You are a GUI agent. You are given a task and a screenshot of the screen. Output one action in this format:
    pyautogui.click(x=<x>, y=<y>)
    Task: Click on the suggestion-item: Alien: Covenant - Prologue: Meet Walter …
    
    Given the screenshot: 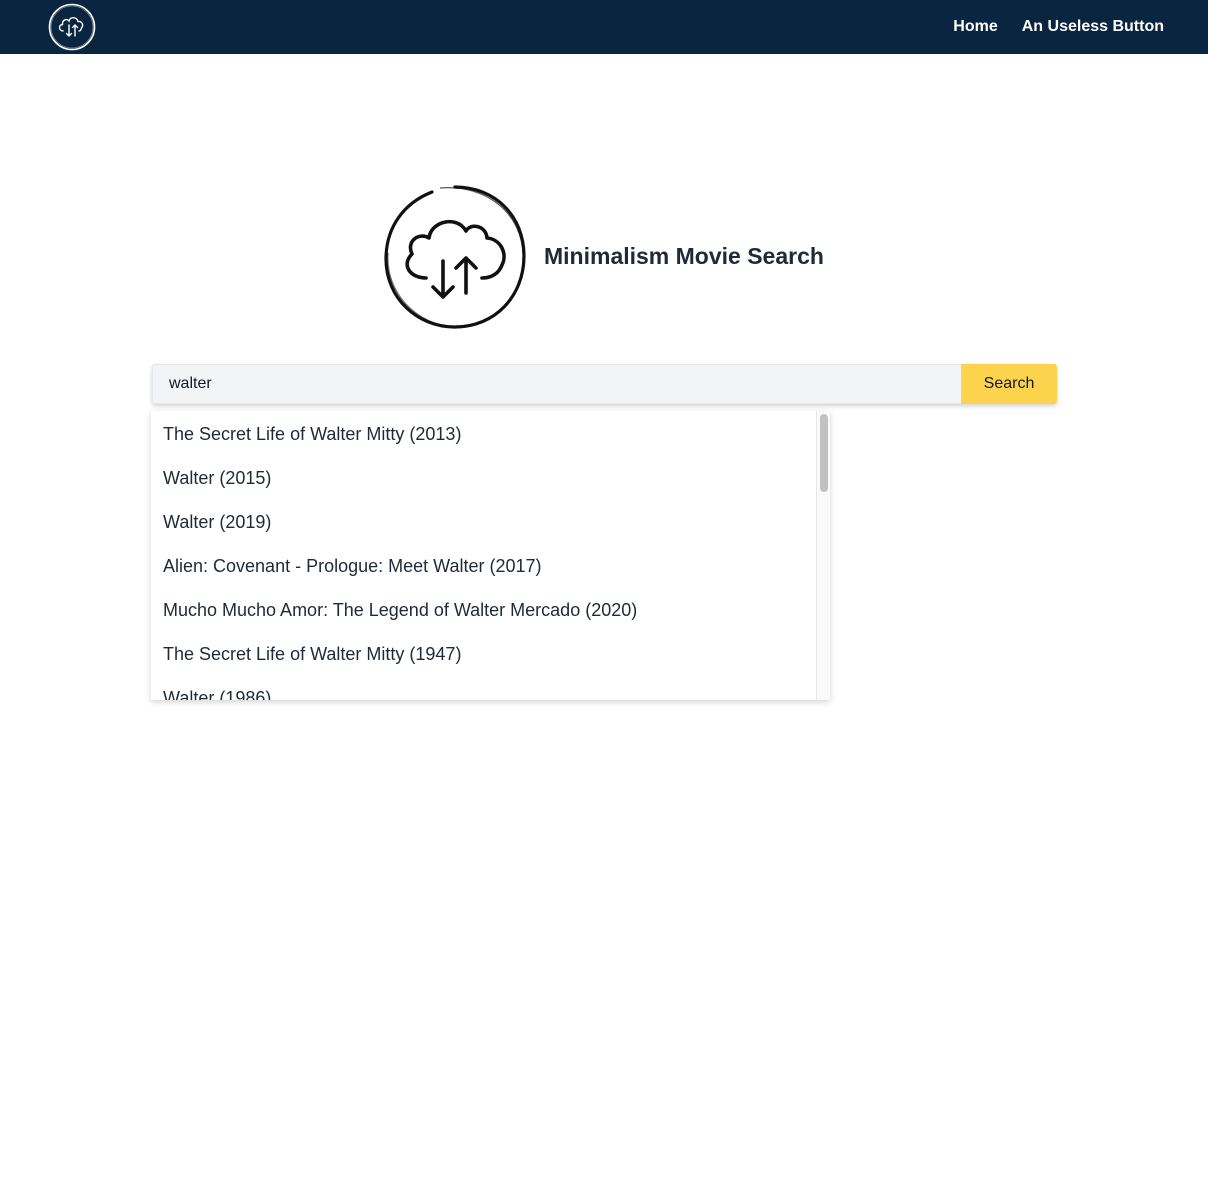 What is the action you would take?
    pyautogui.click(x=483, y=565)
    